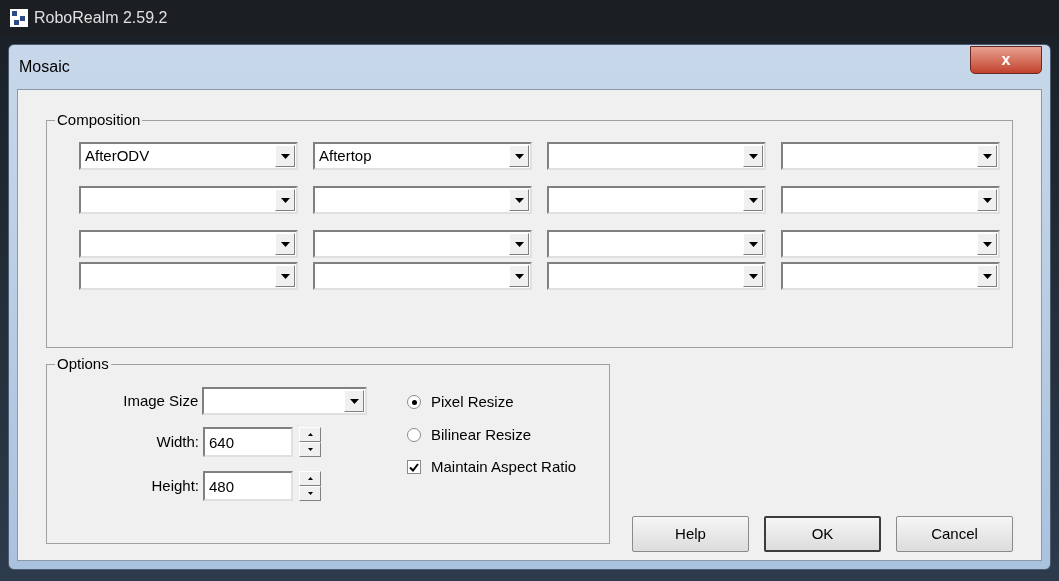 The image size is (1059, 581). What do you see at coordinates (174, 485) in the screenshot?
I see `field-label: Height:` at bounding box center [174, 485].